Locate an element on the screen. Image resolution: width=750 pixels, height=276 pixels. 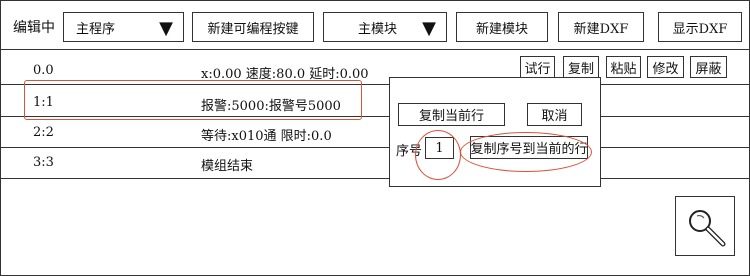
annotation-ellipse is located at coordinates (526, 152).